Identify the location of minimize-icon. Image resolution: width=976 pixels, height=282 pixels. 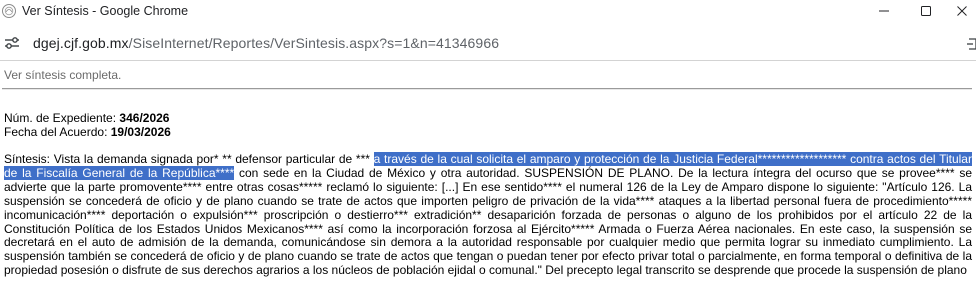
(884, 11).